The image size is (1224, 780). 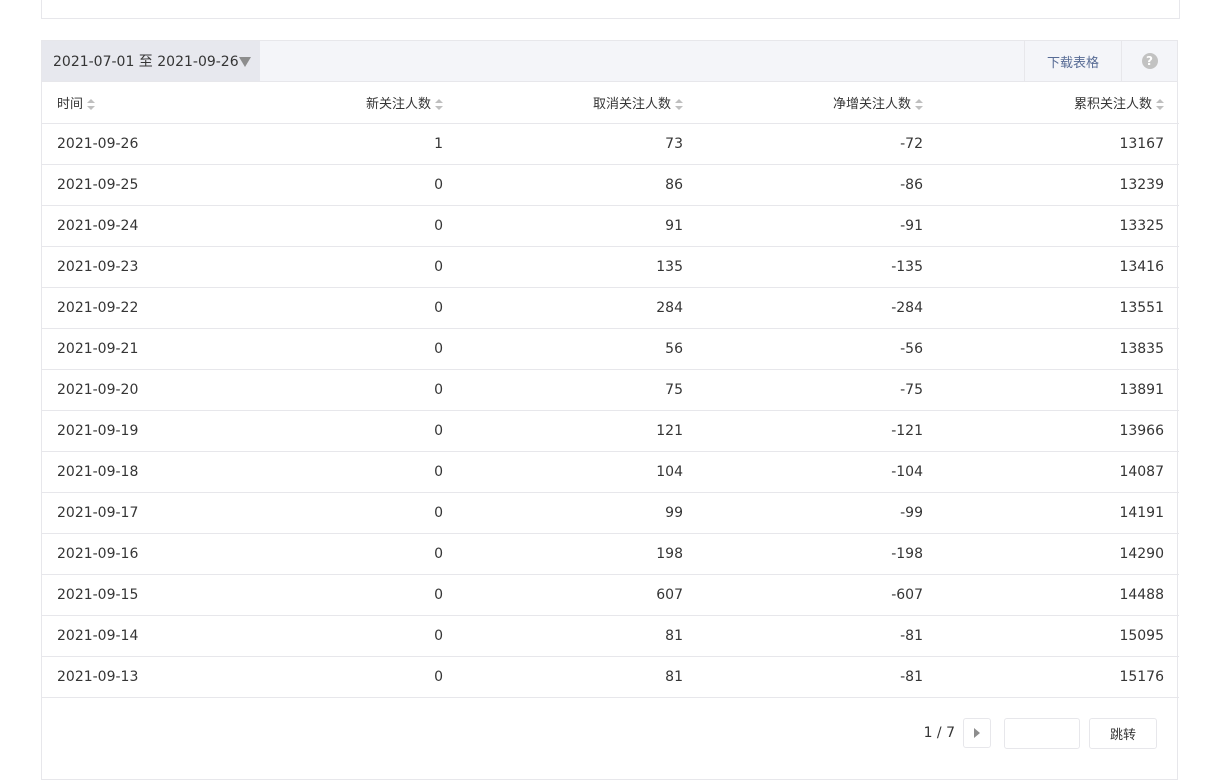 I want to click on cell-unfollowers: 104, so click(x=578, y=472).